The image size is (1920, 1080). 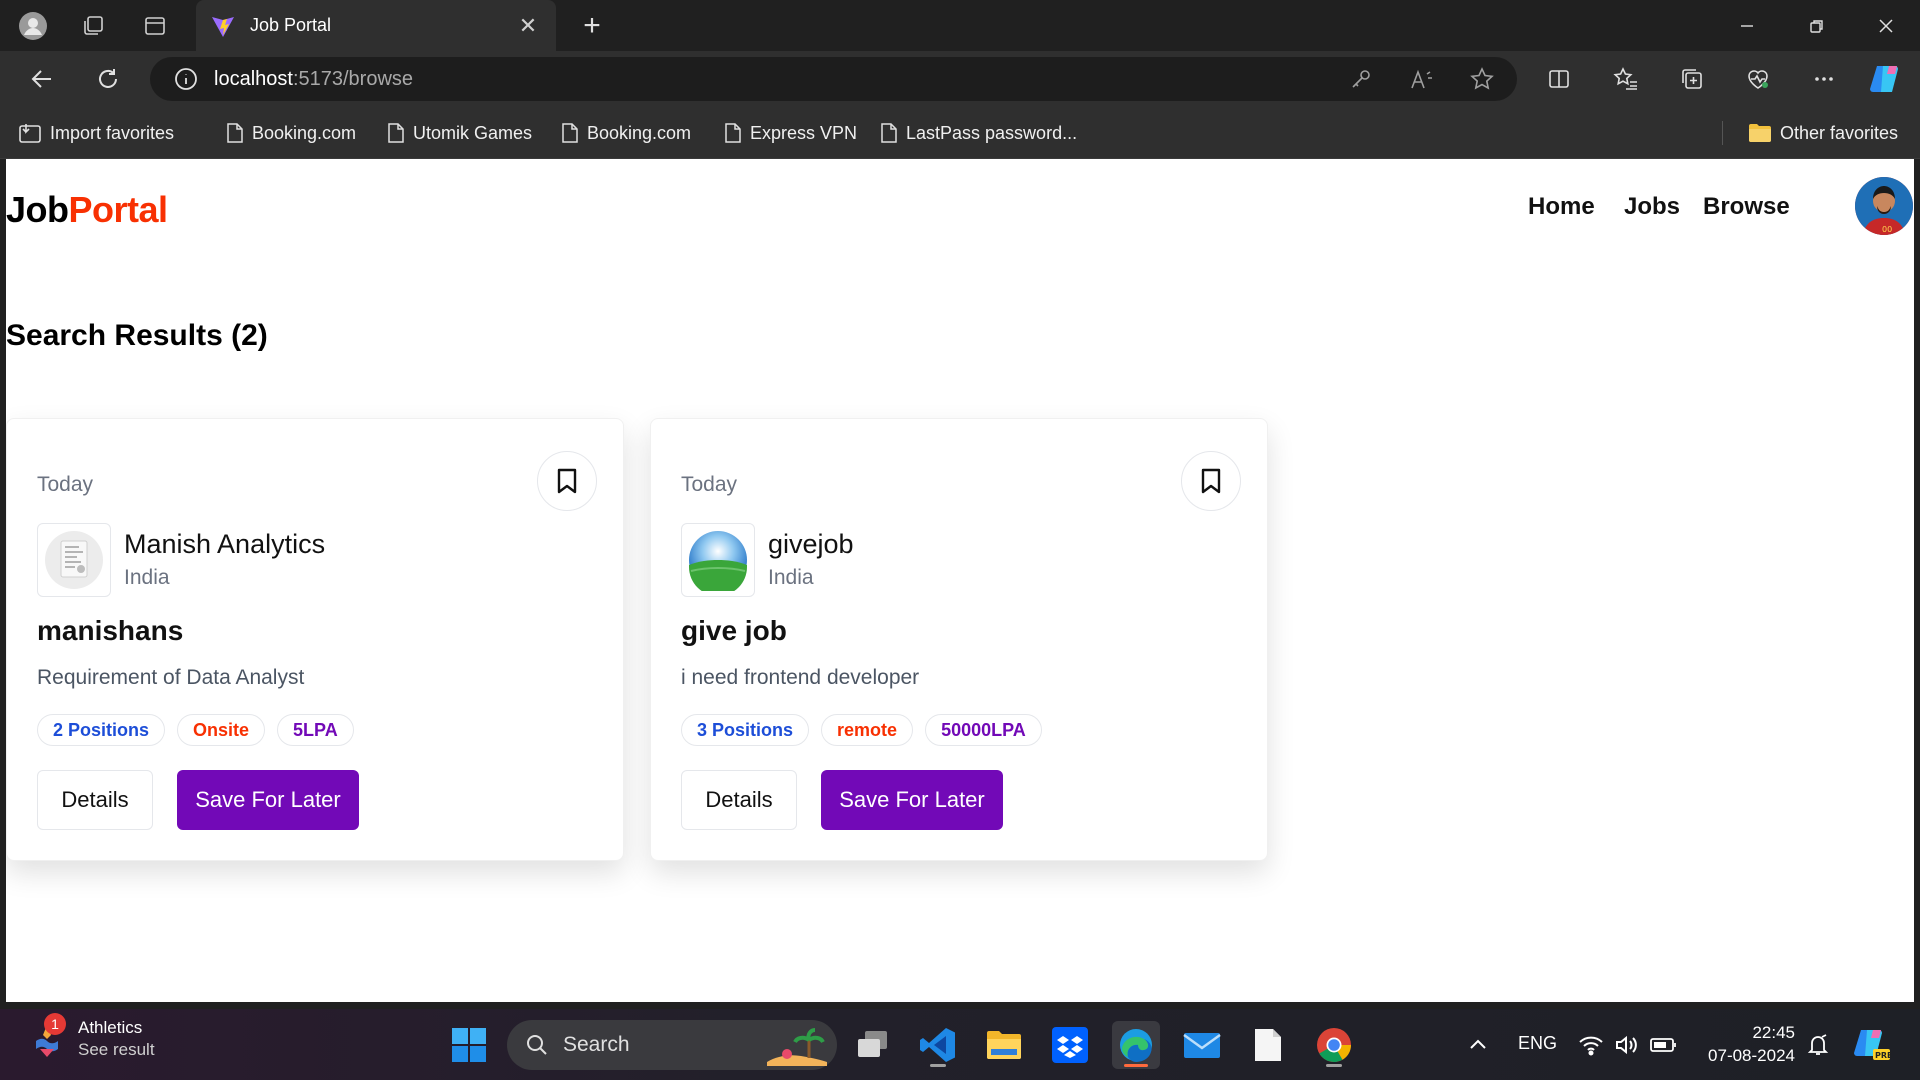 I want to click on workspaces-icon, so click(x=93, y=26).